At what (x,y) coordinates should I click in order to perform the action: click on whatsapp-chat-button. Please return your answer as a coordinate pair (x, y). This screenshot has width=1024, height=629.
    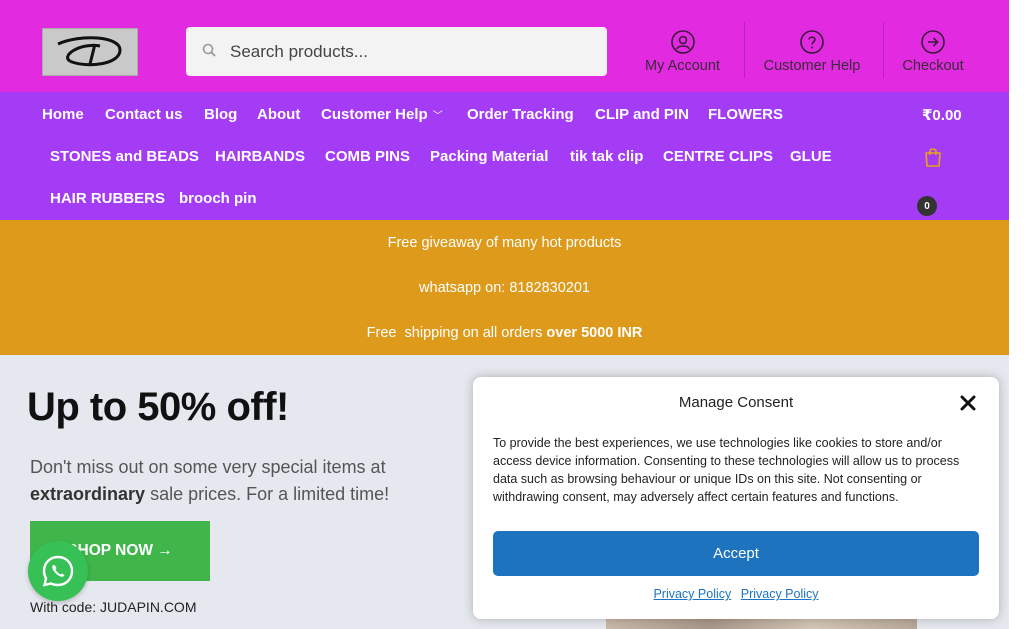
    Looking at the image, I should click on (58, 571).